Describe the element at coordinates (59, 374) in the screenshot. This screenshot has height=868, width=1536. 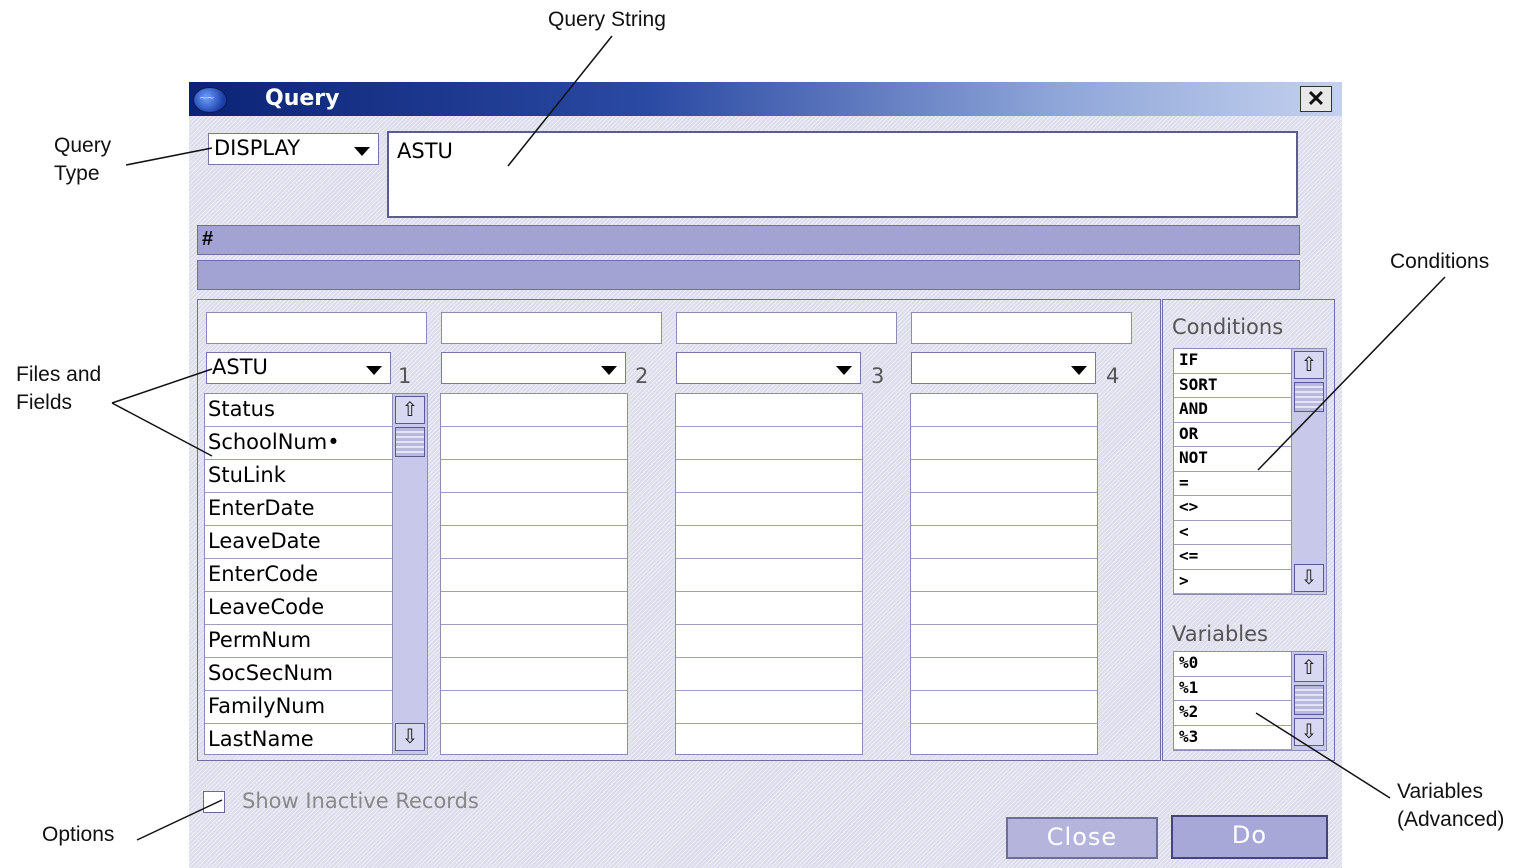
I see `annotation-files-fields-line1: Files and` at that location.